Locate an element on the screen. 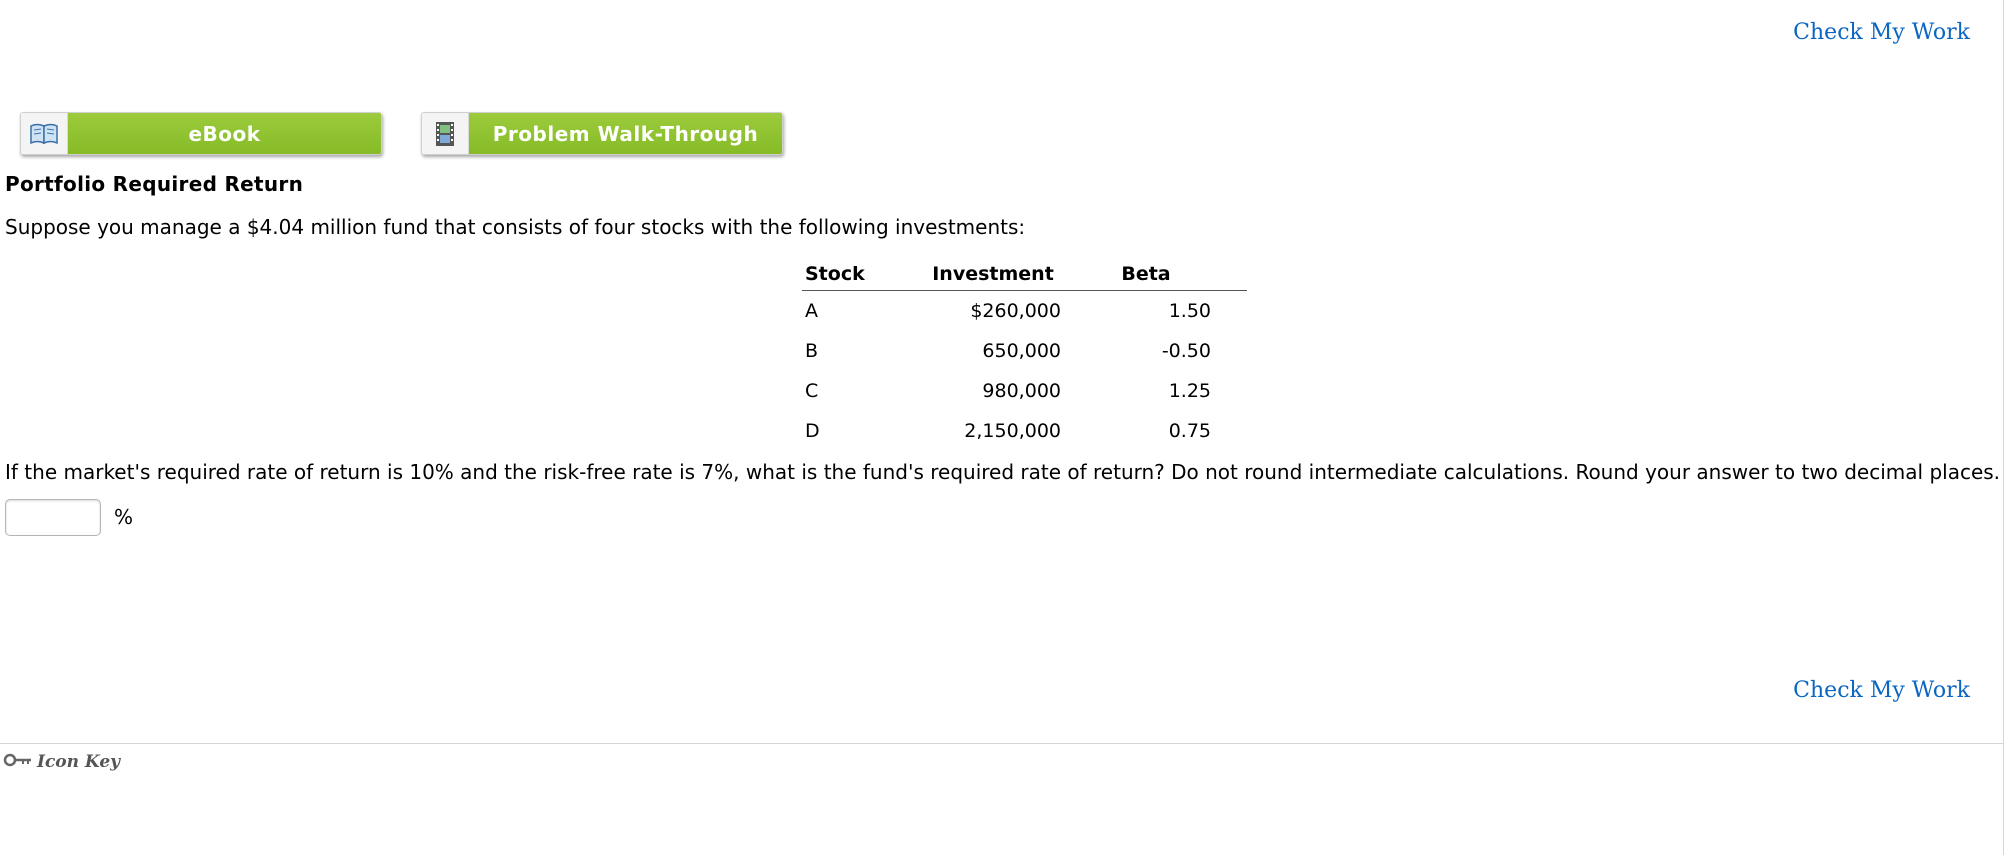 Image resolution: width=2007 pixels, height=855 pixels. footer-divider is located at coordinates (1001, 743).